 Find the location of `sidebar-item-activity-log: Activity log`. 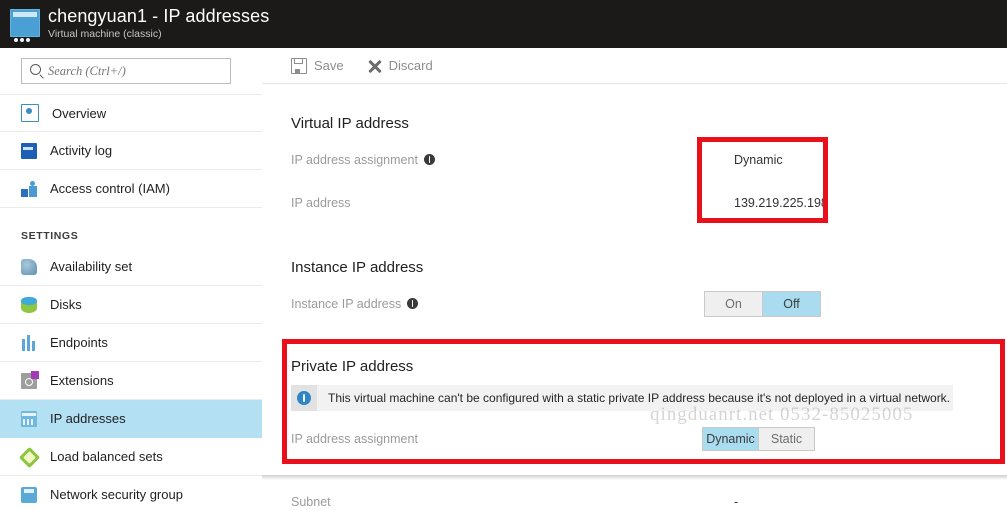

sidebar-item-activity-log: Activity log is located at coordinates (131, 151).